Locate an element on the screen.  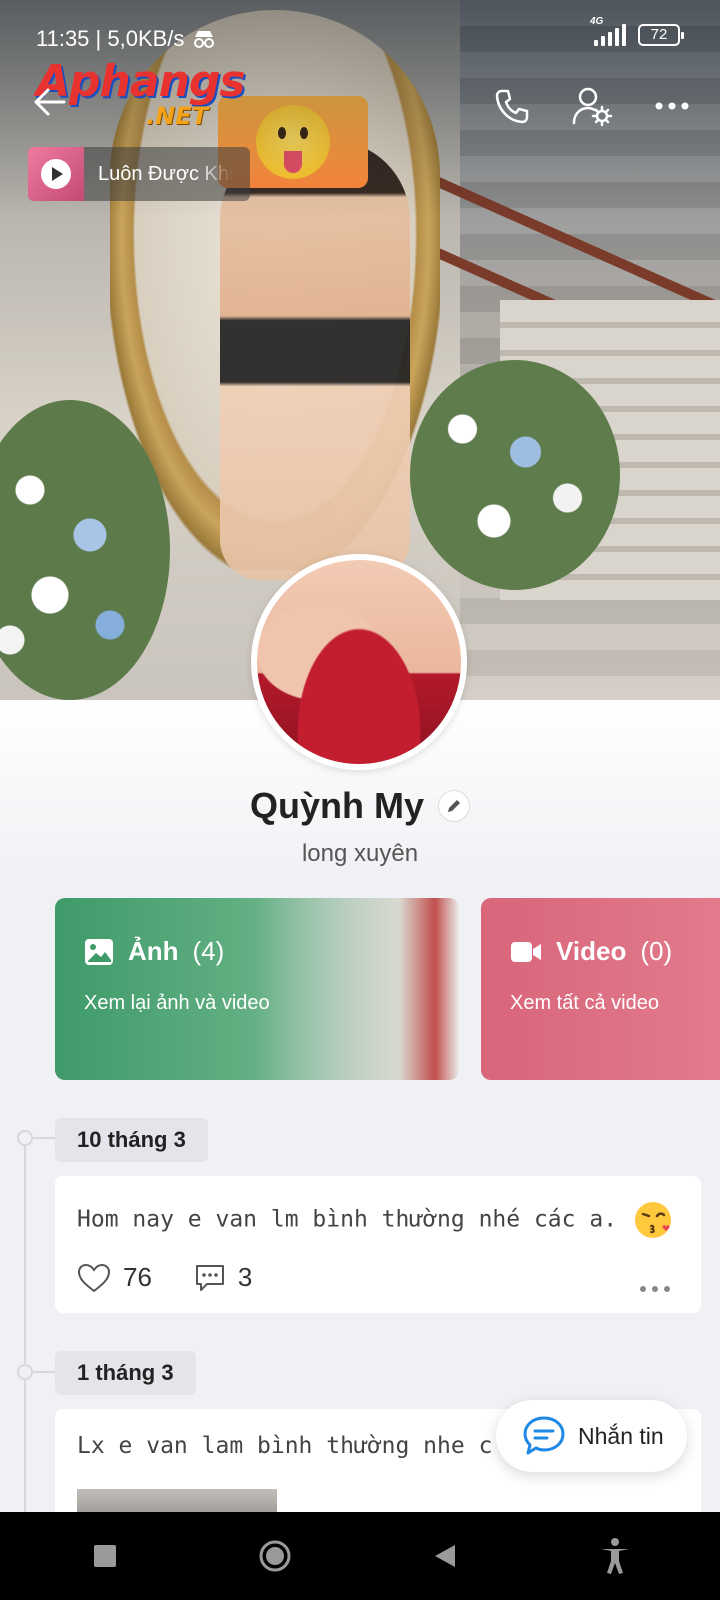
profile-settings-button is located at coordinates (592, 106).